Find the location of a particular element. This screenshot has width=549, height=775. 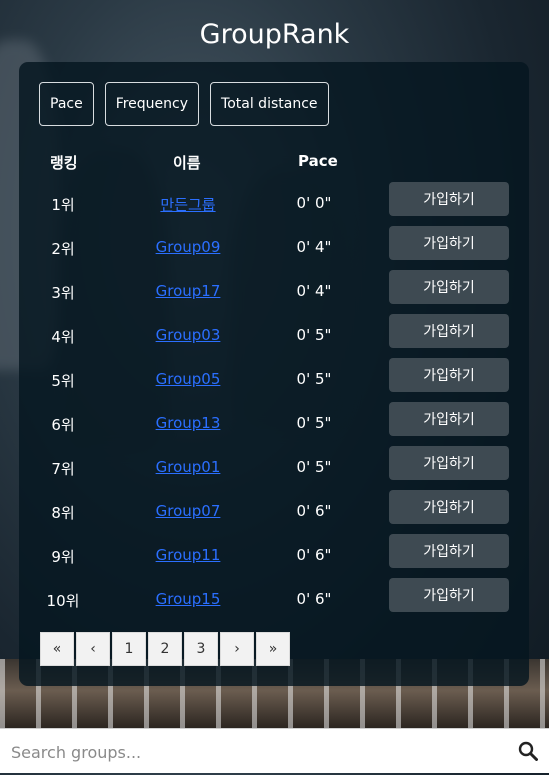

rank-cell: 5위 is located at coordinates (63, 381).